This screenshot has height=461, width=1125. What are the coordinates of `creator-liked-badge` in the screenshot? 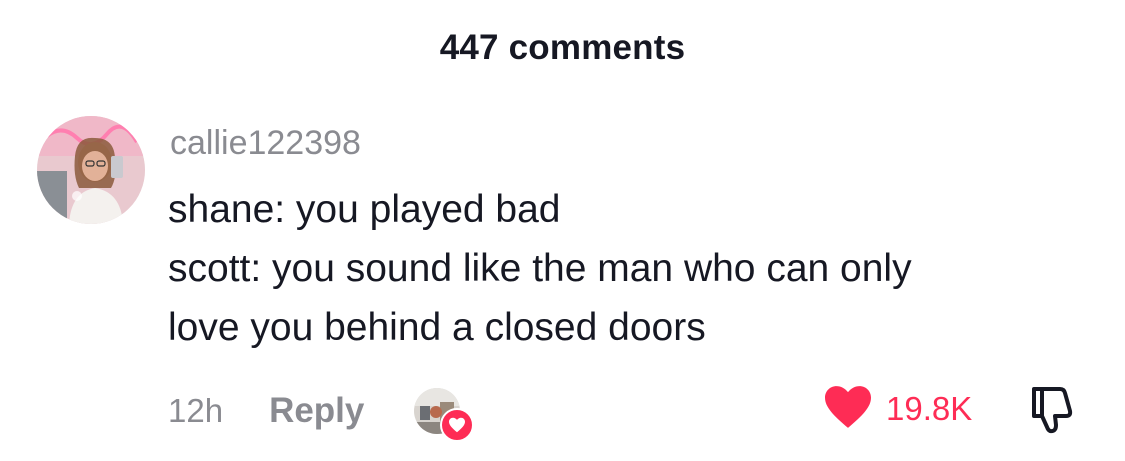 It's located at (444, 414).